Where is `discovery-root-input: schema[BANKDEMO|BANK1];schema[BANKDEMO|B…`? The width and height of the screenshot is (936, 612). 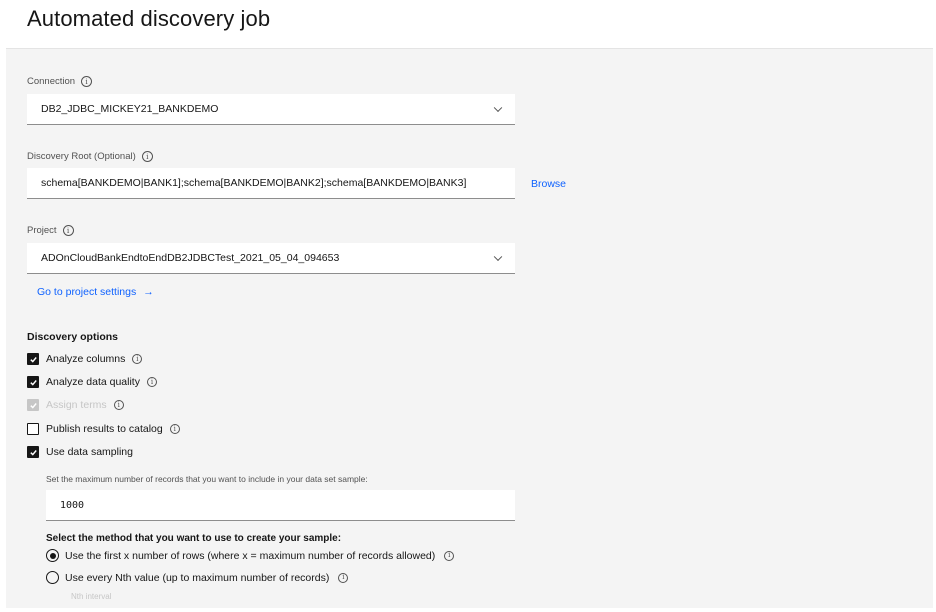 discovery-root-input: schema[BANKDEMO|BANK1];schema[BANKDEMO|B… is located at coordinates (271, 183).